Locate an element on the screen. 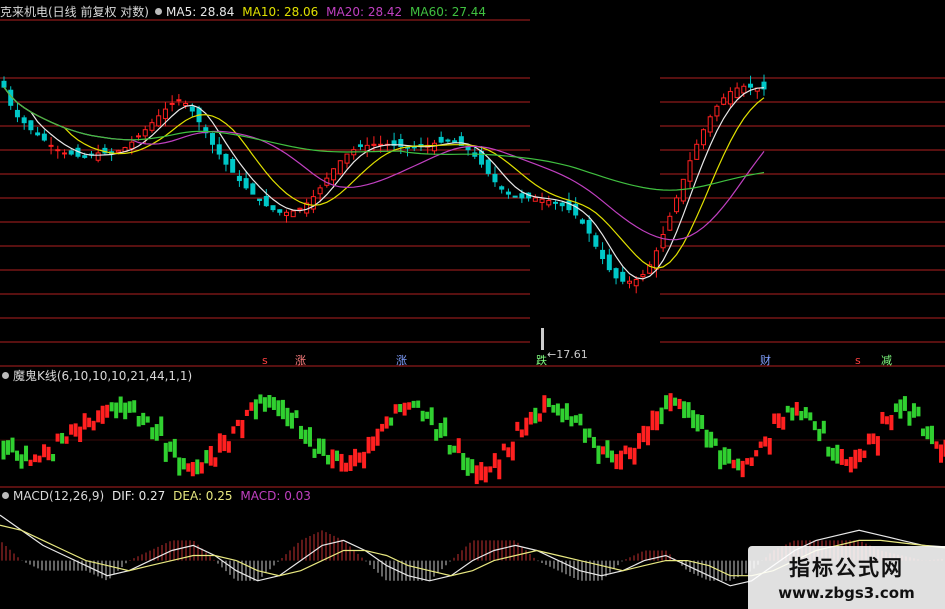 The width and height of the screenshot is (945, 609). settings-dot-icon is located at coordinates (158, 11).